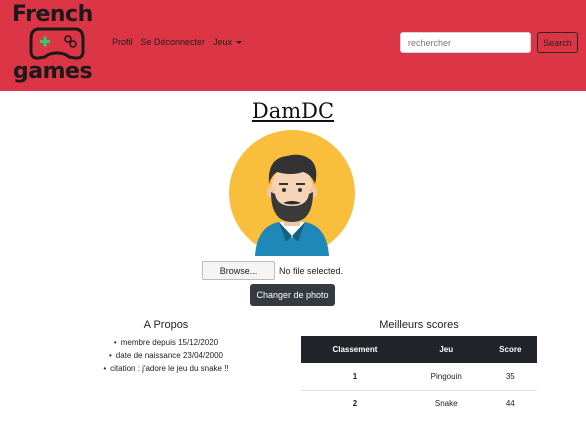 This screenshot has height=422, width=586. I want to click on caret-down-icon, so click(239, 43).